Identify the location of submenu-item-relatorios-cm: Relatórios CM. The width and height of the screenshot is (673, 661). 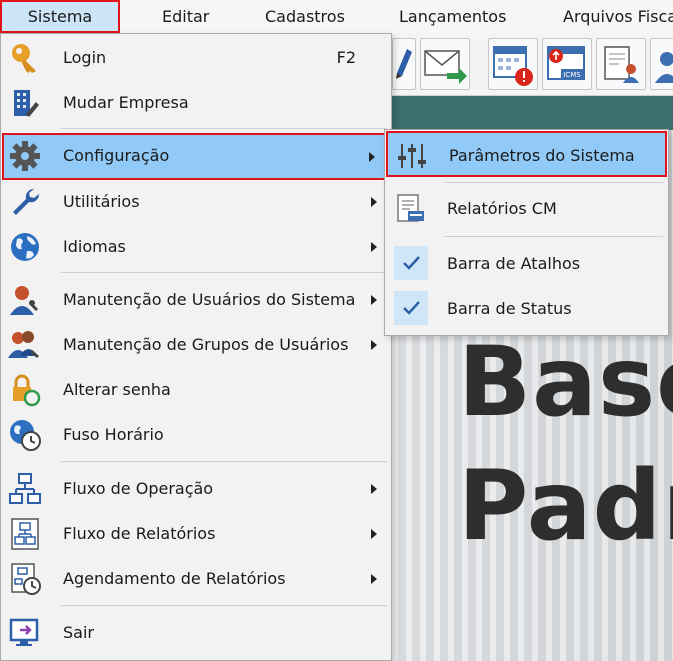
(526, 209).